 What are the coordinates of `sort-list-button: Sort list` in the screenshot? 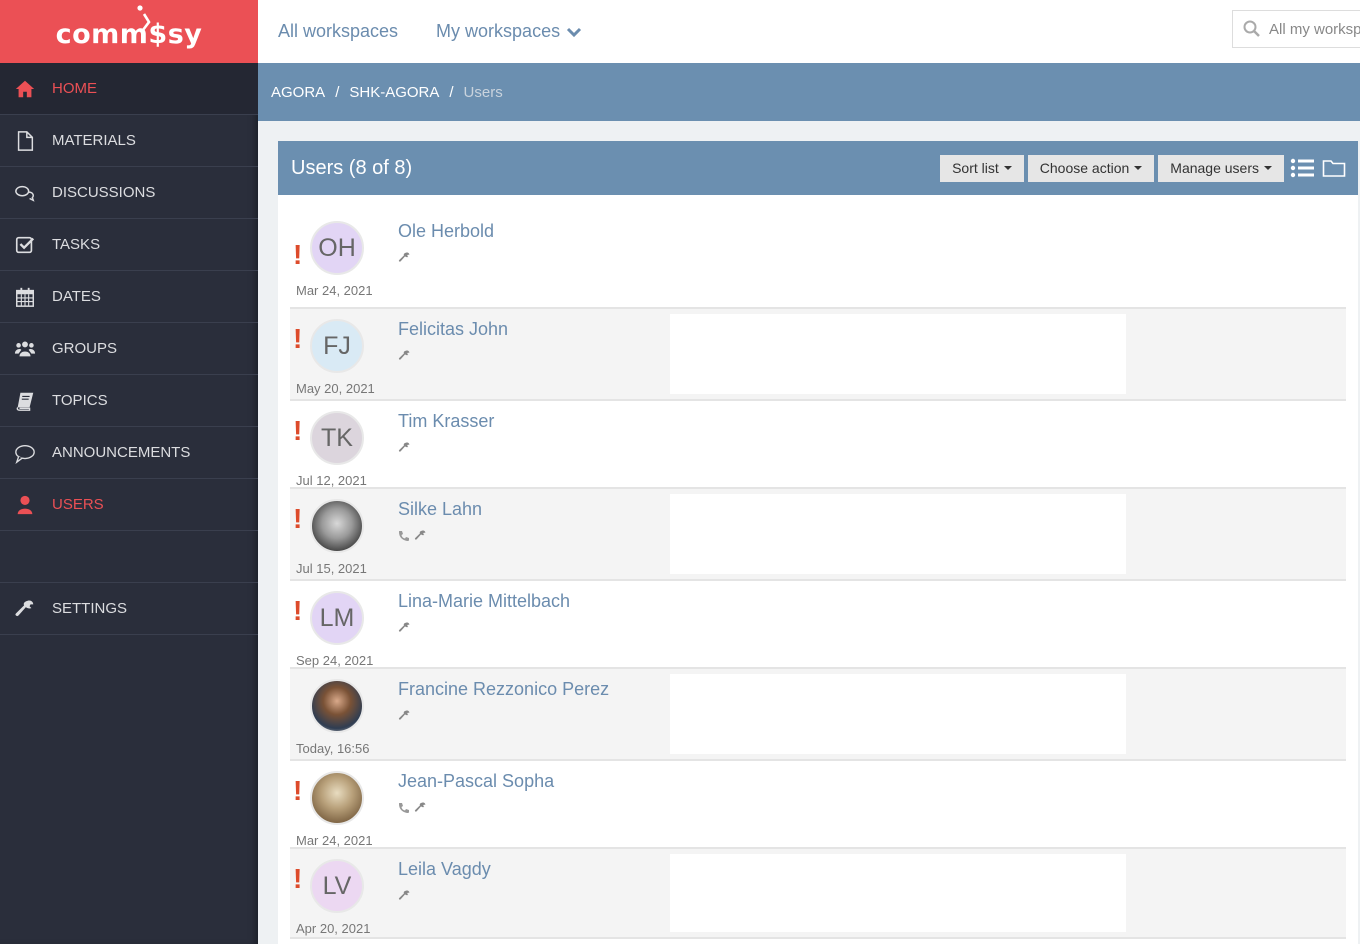 It's located at (982, 168).